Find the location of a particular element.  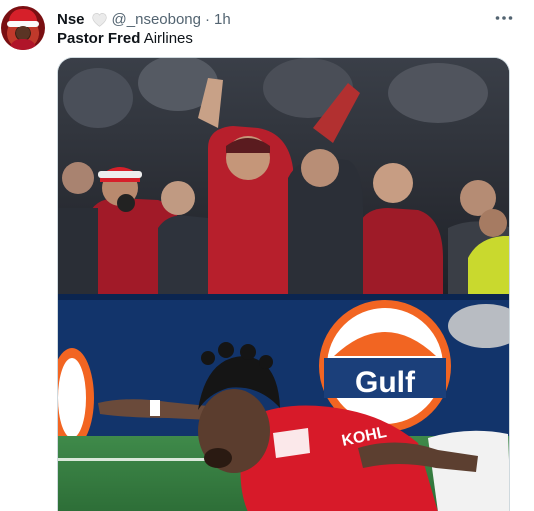

avatar is located at coordinates (23, 28).